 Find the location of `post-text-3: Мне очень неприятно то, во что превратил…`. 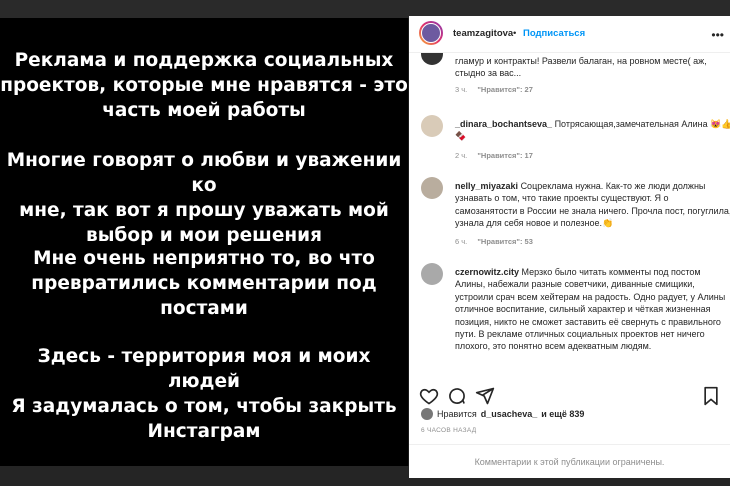

post-text-3: Мне очень неприятно то, во что превратил… is located at coordinates (204, 283).